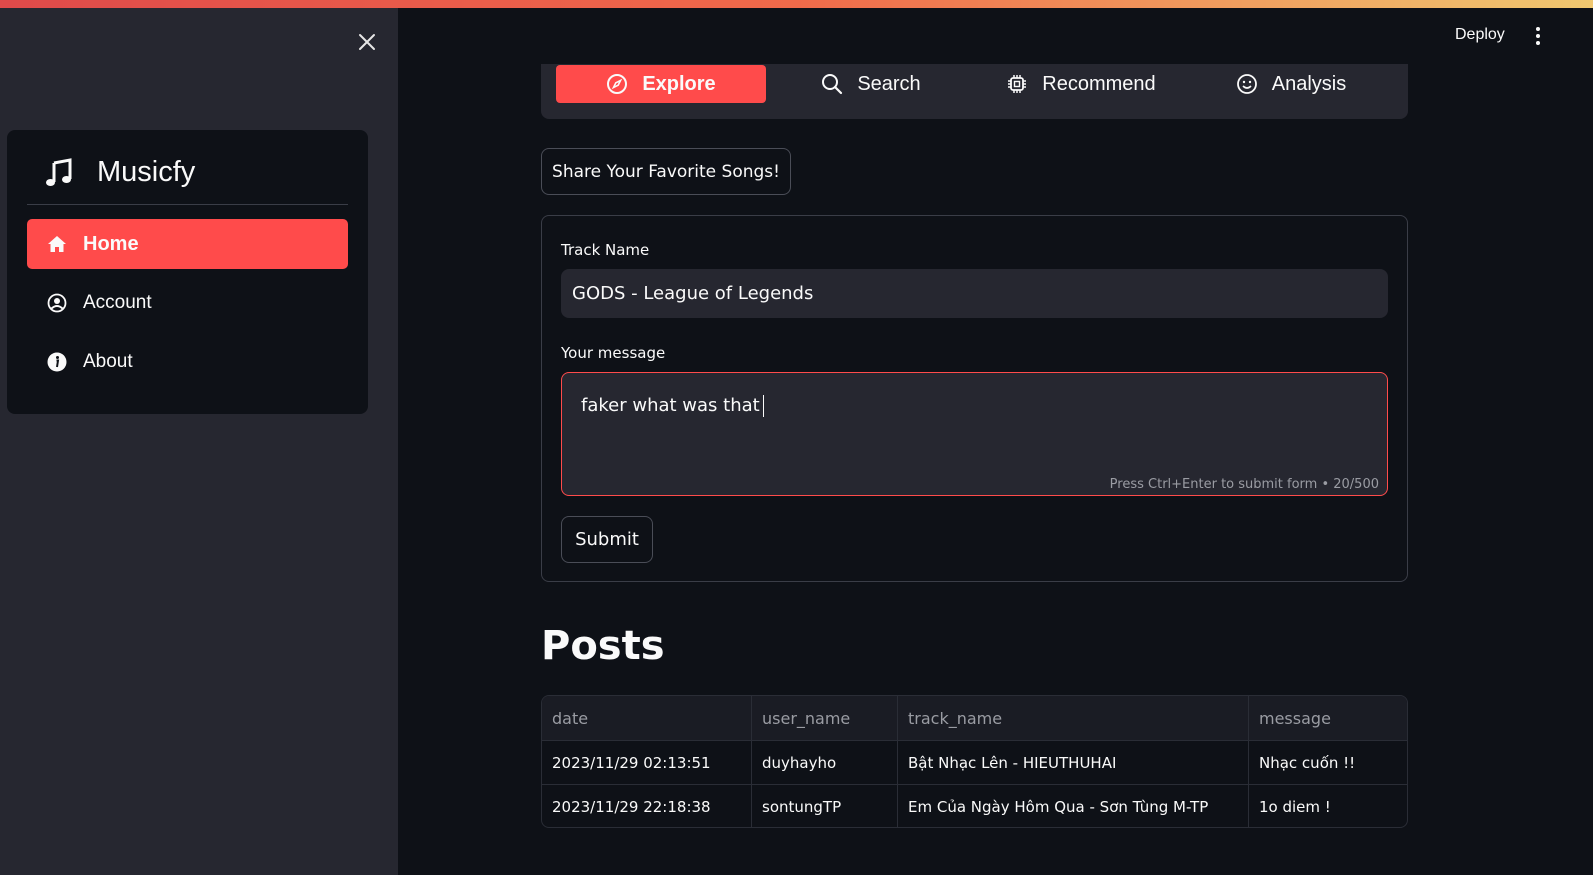  What do you see at coordinates (605, 250) in the screenshot?
I see `track-name-label: Track Name` at bounding box center [605, 250].